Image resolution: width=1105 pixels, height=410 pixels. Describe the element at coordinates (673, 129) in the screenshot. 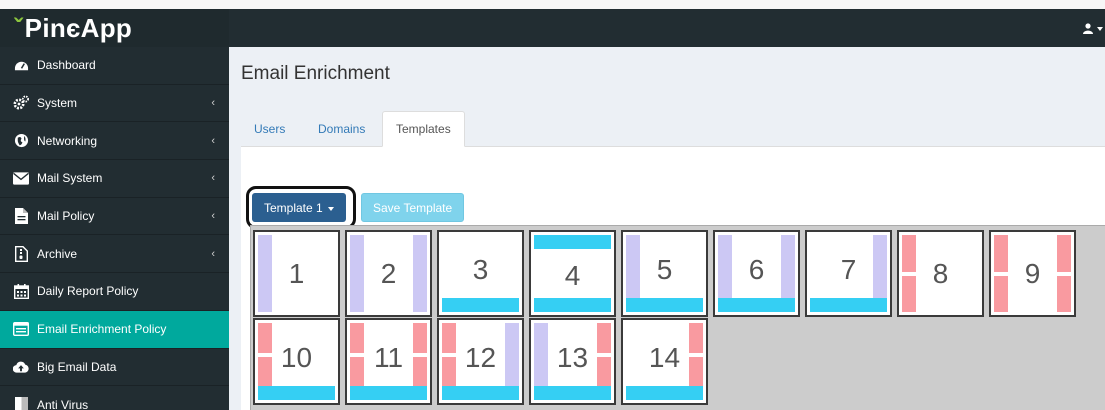

I see `tab-bar: Users Domains Templates` at that location.